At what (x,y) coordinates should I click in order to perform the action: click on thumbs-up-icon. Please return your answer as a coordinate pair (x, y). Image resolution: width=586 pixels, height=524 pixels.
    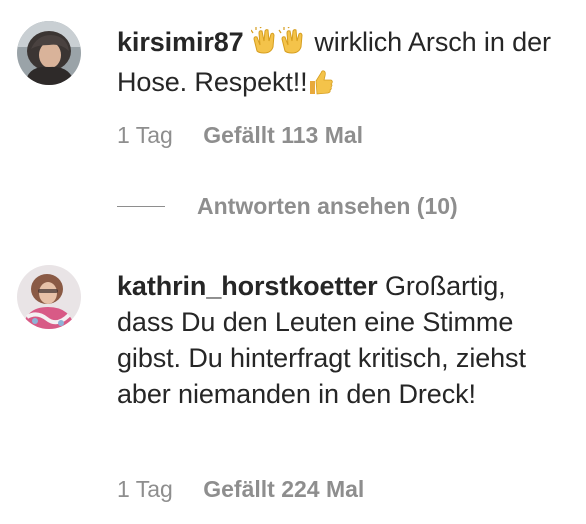
    Looking at the image, I should click on (321, 86).